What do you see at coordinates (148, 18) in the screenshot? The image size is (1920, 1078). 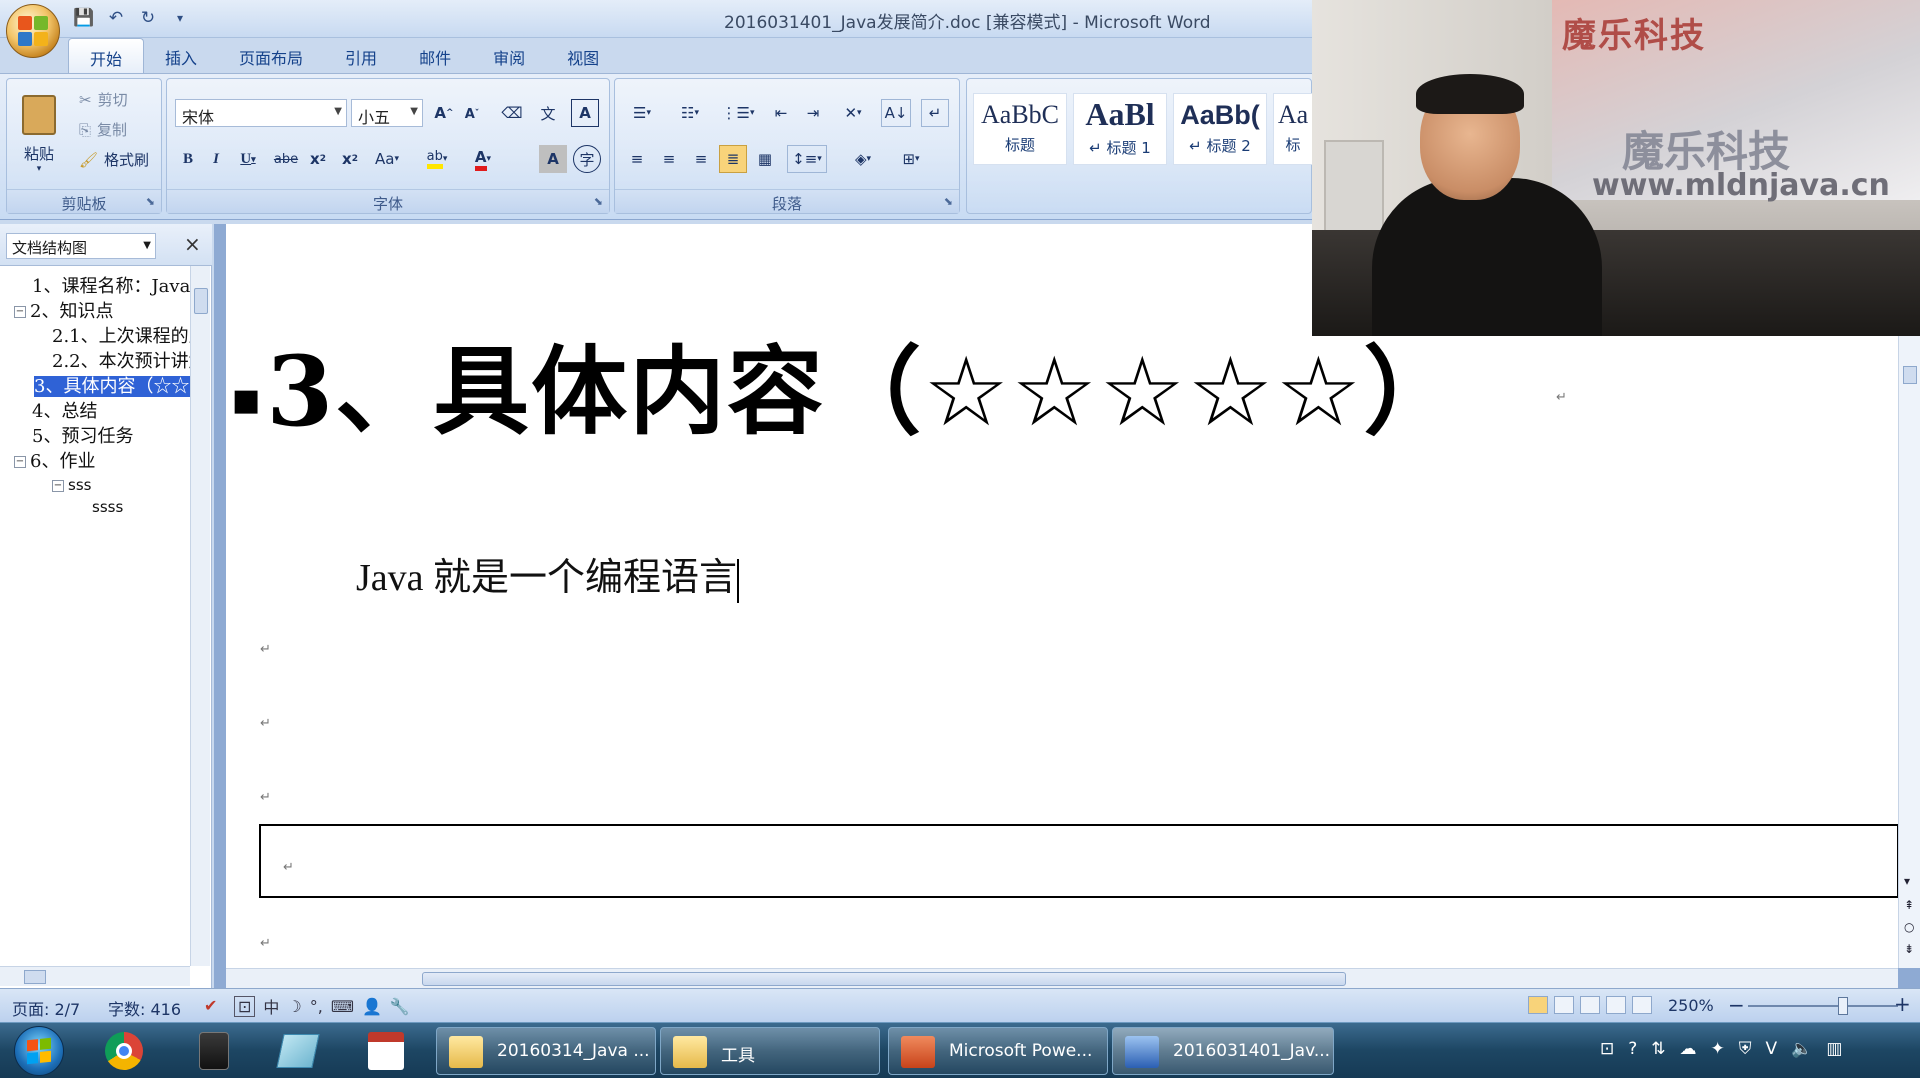 I see `redo-icon: ↻` at bounding box center [148, 18].